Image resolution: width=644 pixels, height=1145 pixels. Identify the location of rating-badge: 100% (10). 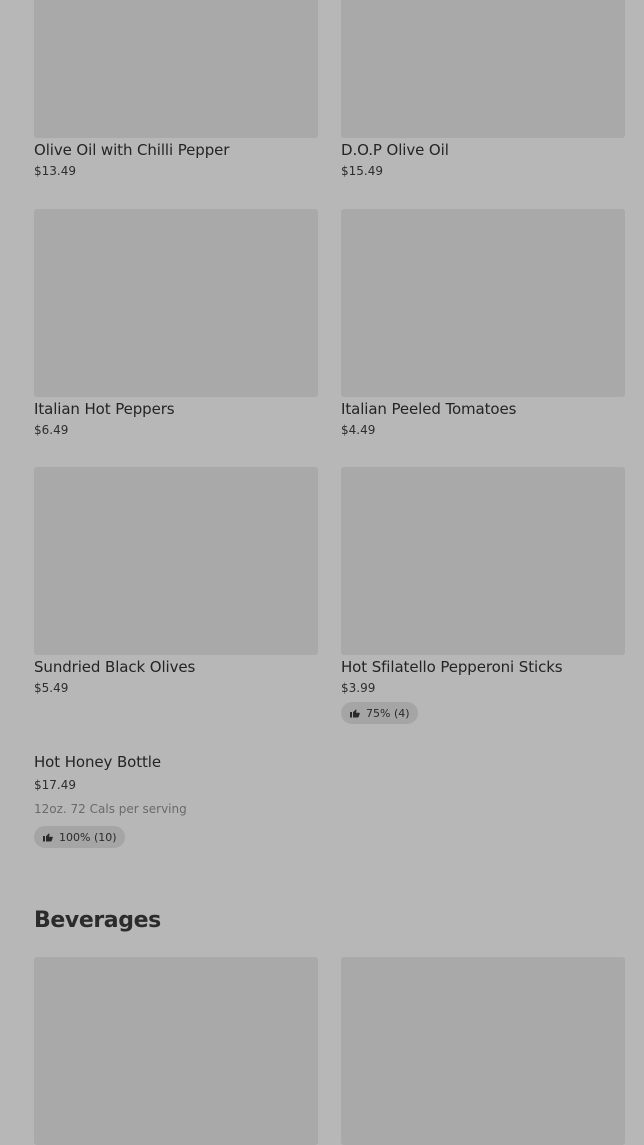
(79, 837).